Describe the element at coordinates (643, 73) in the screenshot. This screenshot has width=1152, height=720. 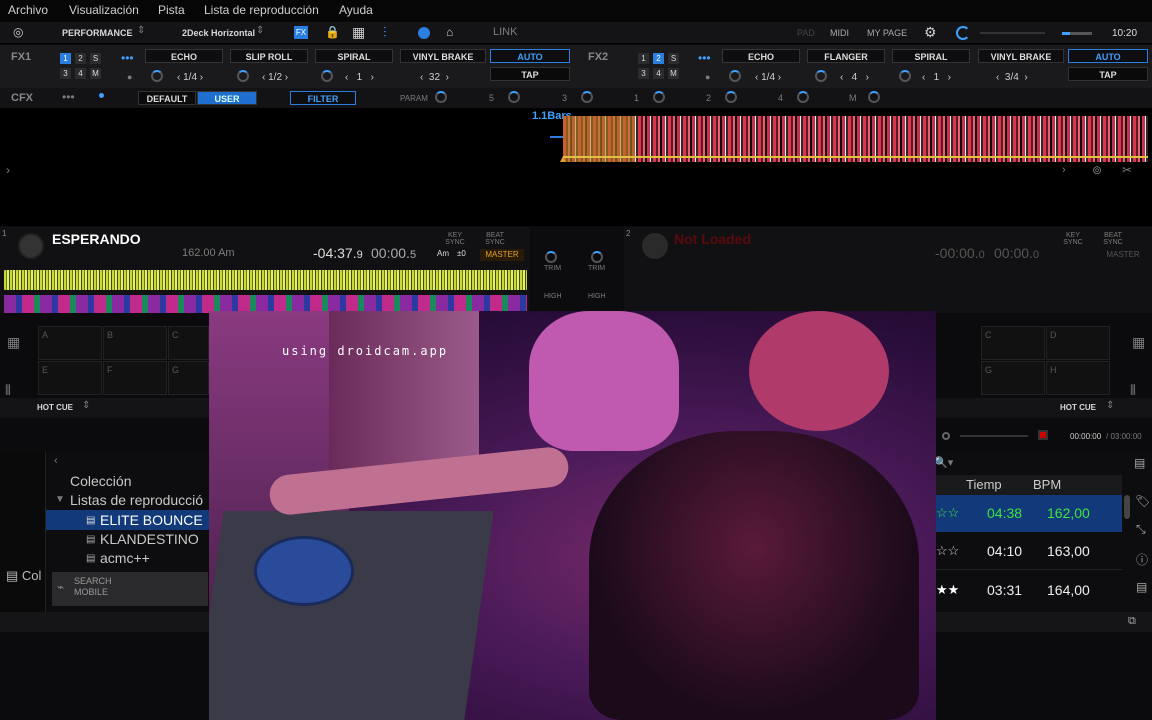
I see `fx2-beat-3: 3` at that location.